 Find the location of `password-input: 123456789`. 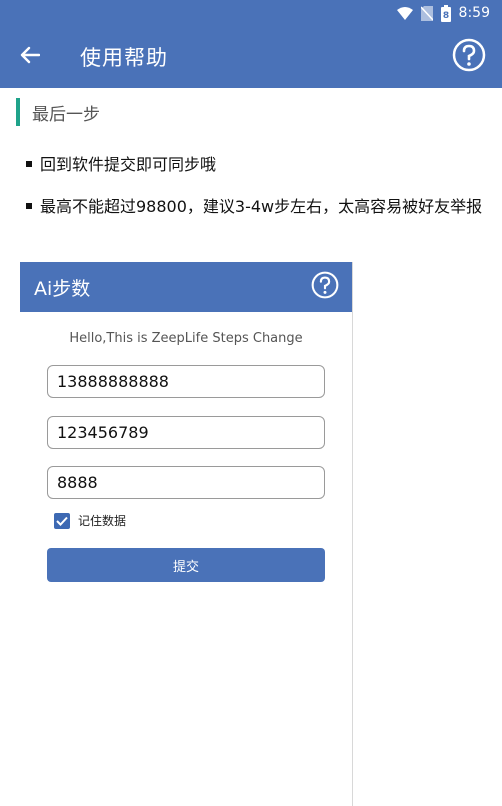

password-input: 123456789 is located at coordinates (186, 432).